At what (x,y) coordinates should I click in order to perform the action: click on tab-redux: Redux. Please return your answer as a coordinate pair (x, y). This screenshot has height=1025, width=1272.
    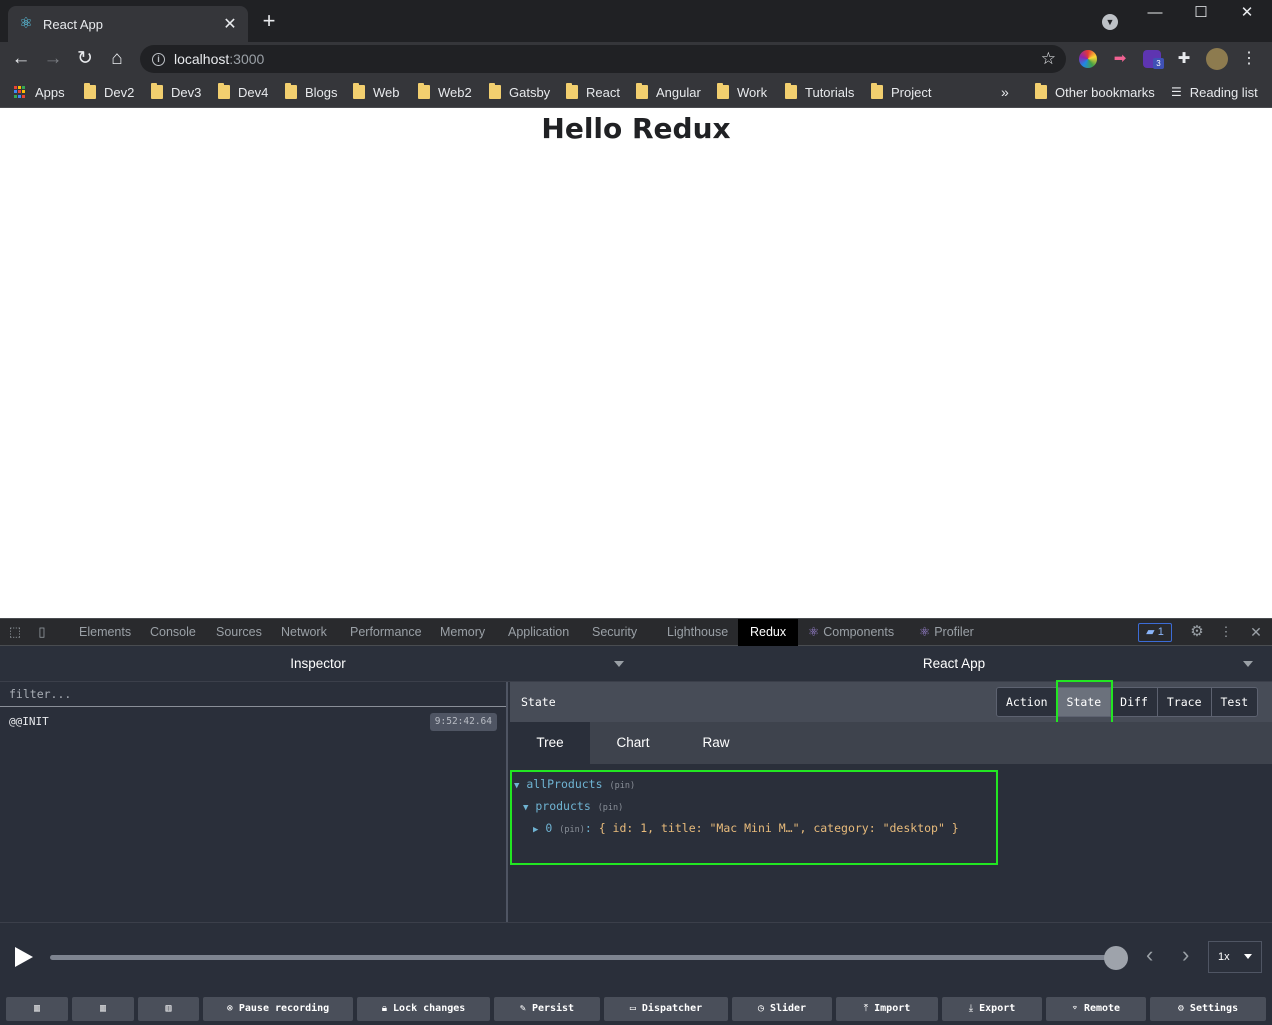
    Looking at the image, I should click on (768, 632).